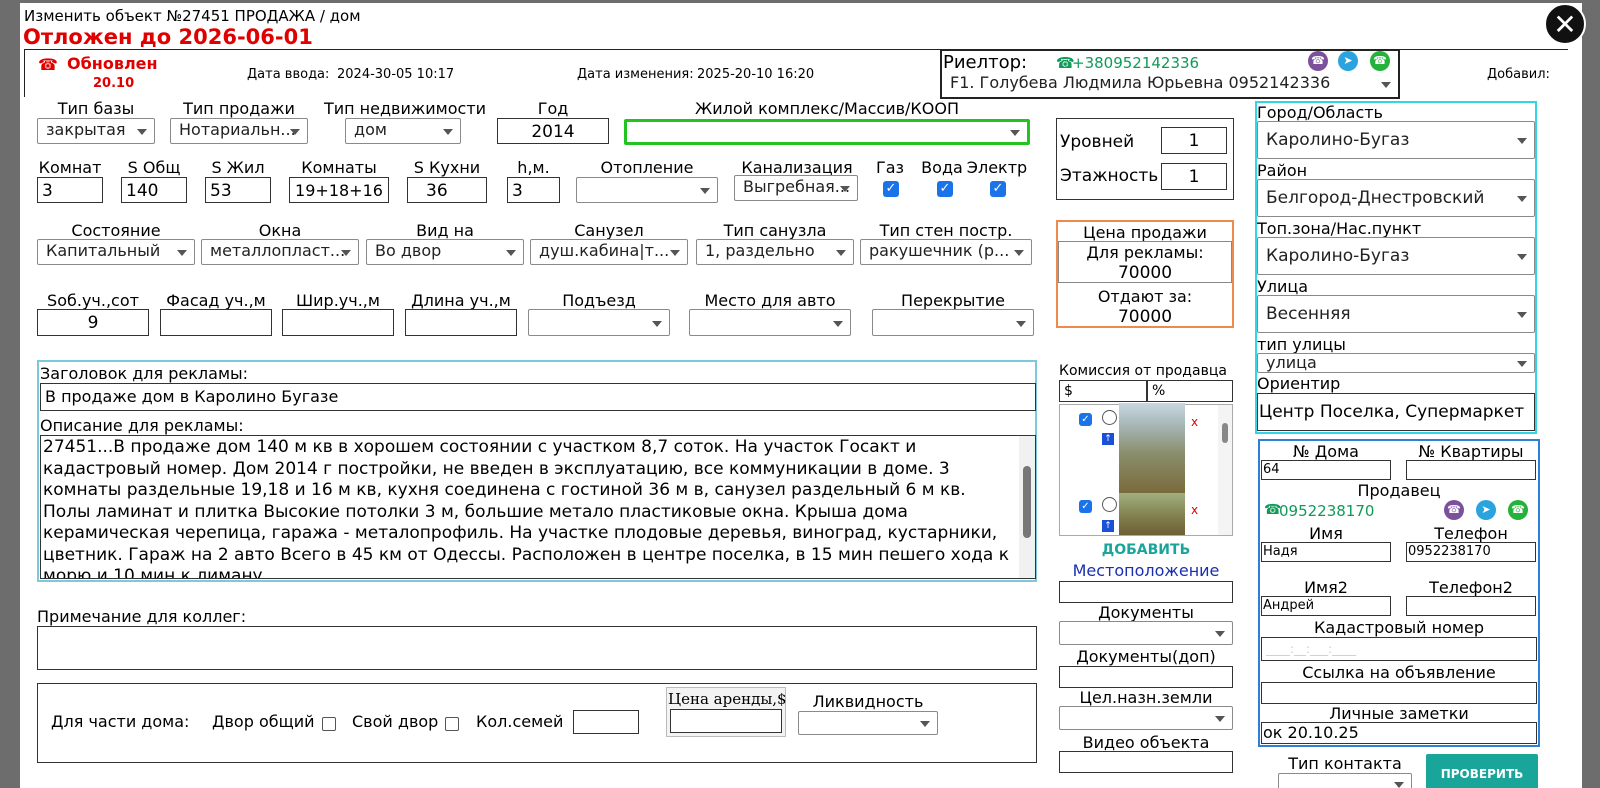 The width and height of the screenshot is (1600, 788). Describe the element at coordinates (1146, 571) in the screenshot. I see `location-link: Местоположение` at that location.